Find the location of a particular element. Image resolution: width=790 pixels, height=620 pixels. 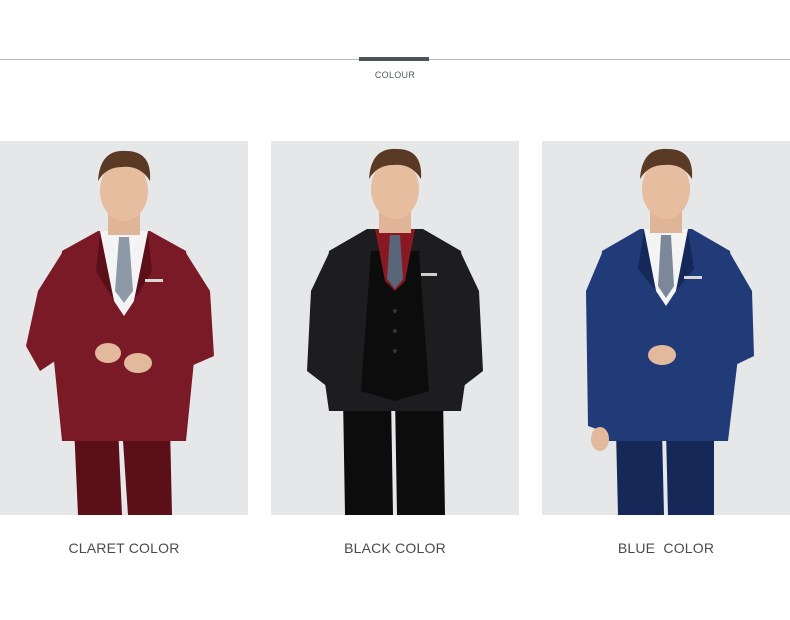

blue-color-label: BLUE COLOR is located at coordinates (666, 548).